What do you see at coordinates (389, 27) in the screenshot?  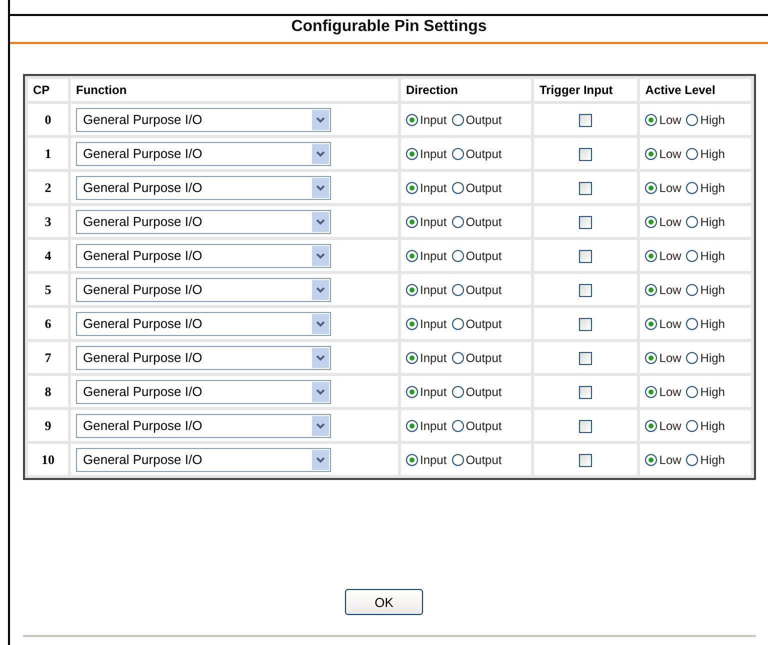 I see `page-title: Configurable Pin Settings` at bounding box center [389, 27].